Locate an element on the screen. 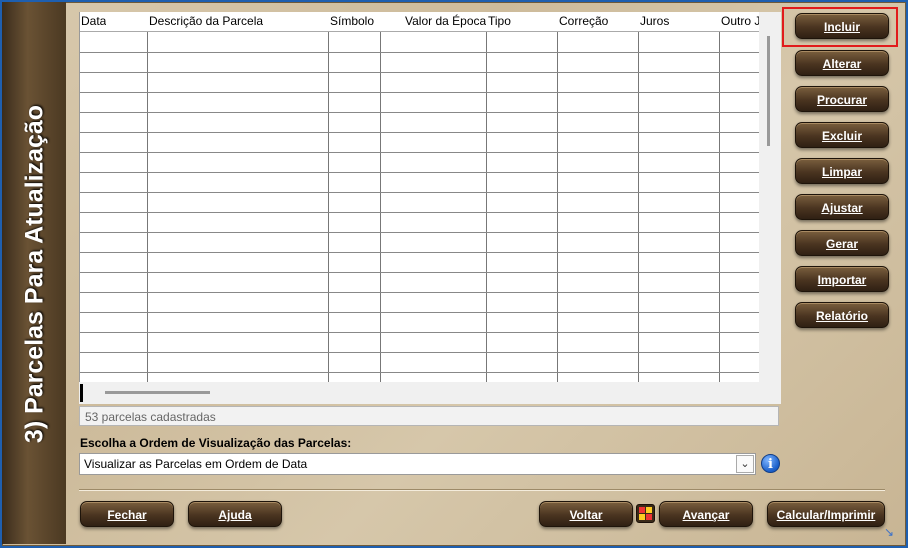 The width and height of the screenshot is (908, 548). table-horizontal-scrollbar is located at coordinates (419, 393).